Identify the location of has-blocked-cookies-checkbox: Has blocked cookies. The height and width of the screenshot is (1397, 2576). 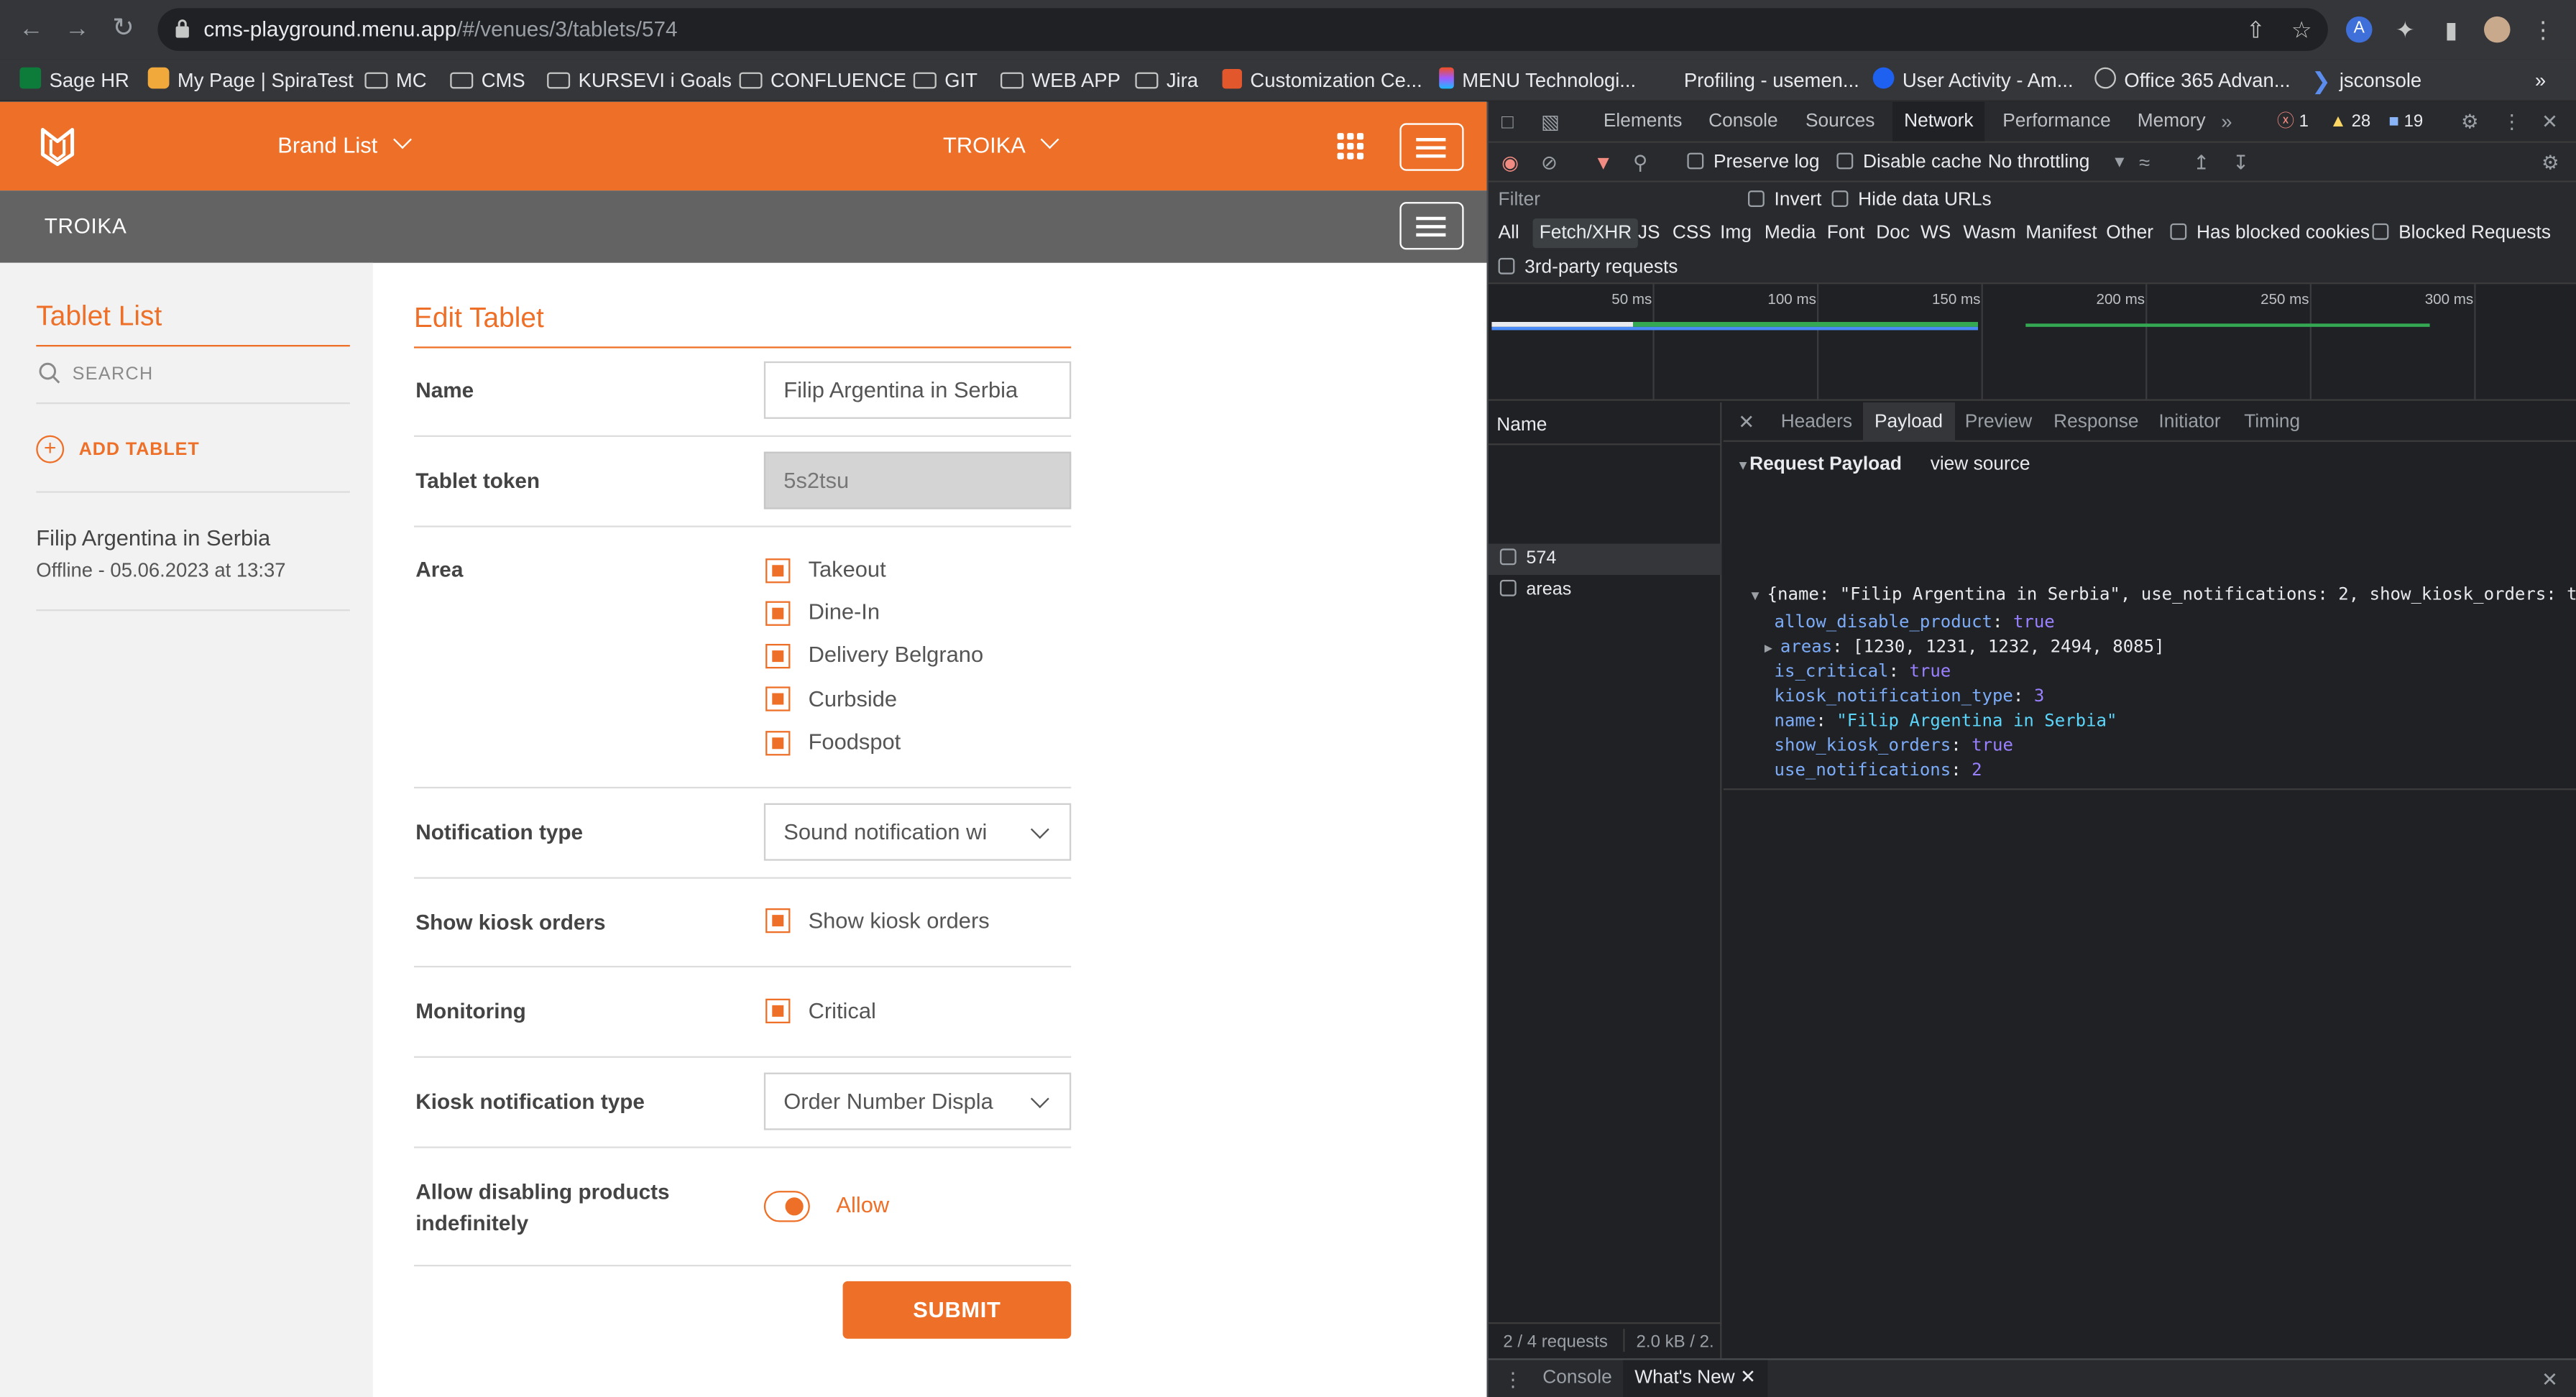
(2270, 233).